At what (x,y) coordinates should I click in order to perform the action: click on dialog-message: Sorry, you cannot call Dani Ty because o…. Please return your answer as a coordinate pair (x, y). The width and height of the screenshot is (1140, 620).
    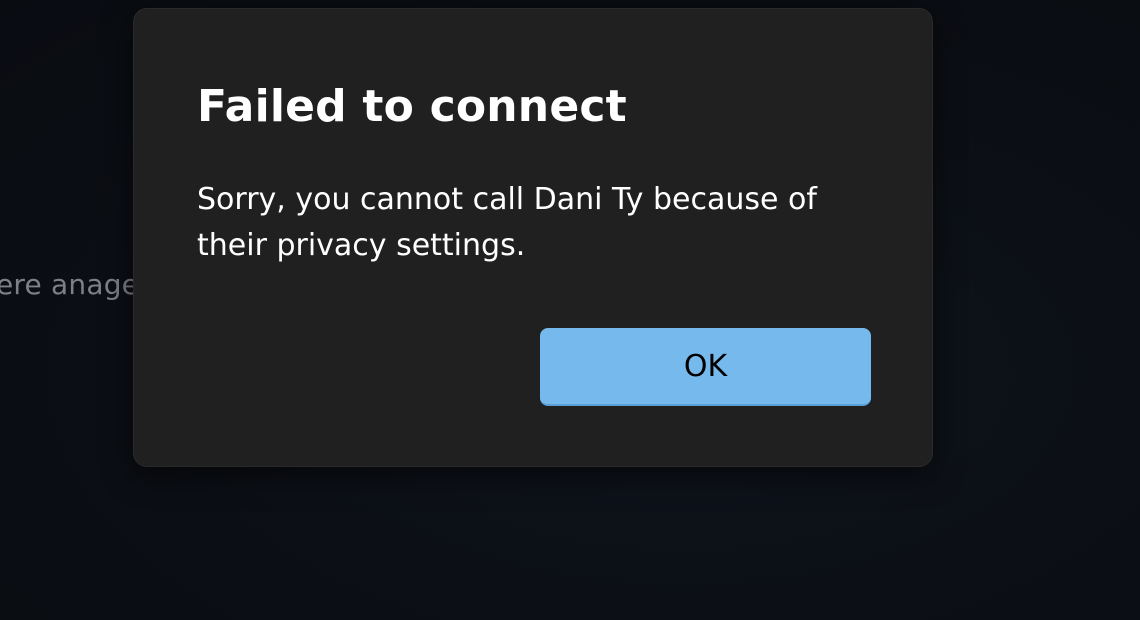
    Looking at the image, I should click on (507, 222).